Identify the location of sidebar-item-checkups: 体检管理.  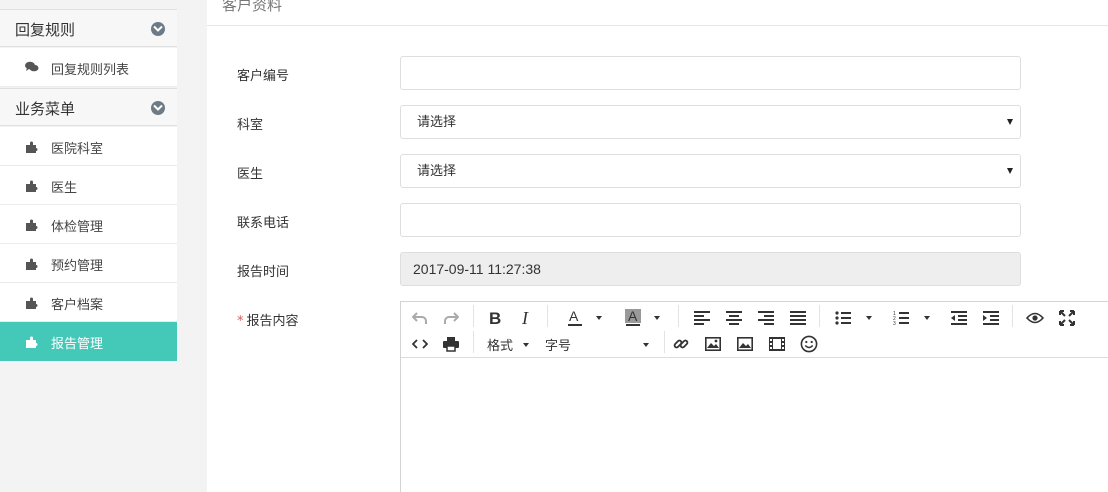
(88, 224).